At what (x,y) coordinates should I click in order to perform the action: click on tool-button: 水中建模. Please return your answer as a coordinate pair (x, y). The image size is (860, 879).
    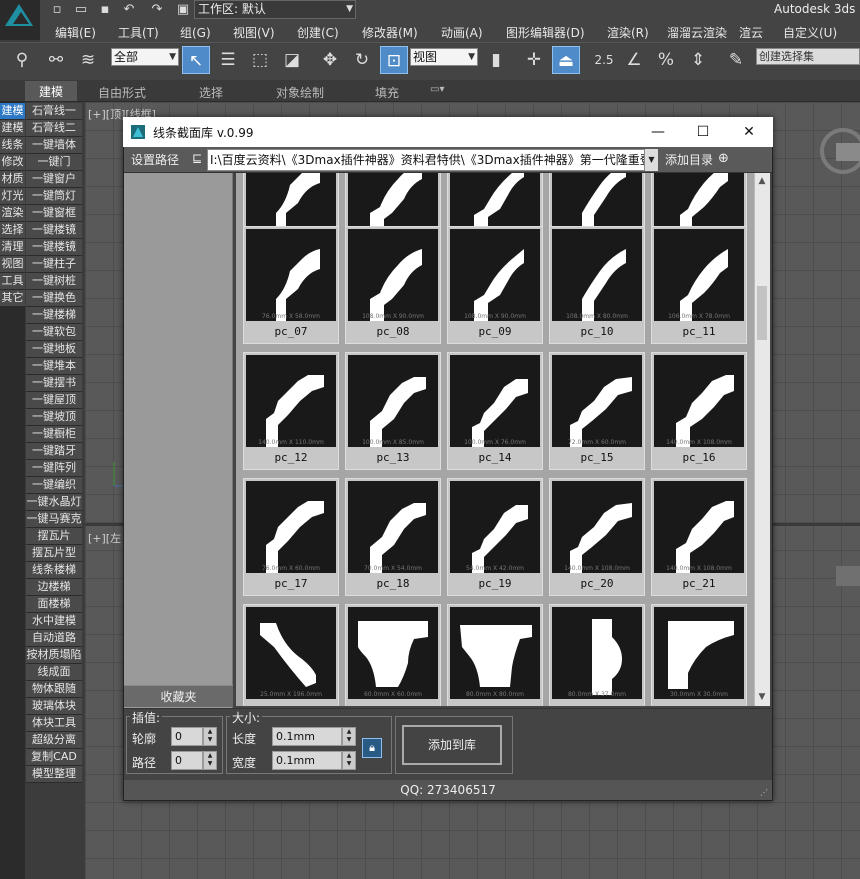
    Looking at the image, I should click on (54, 621).